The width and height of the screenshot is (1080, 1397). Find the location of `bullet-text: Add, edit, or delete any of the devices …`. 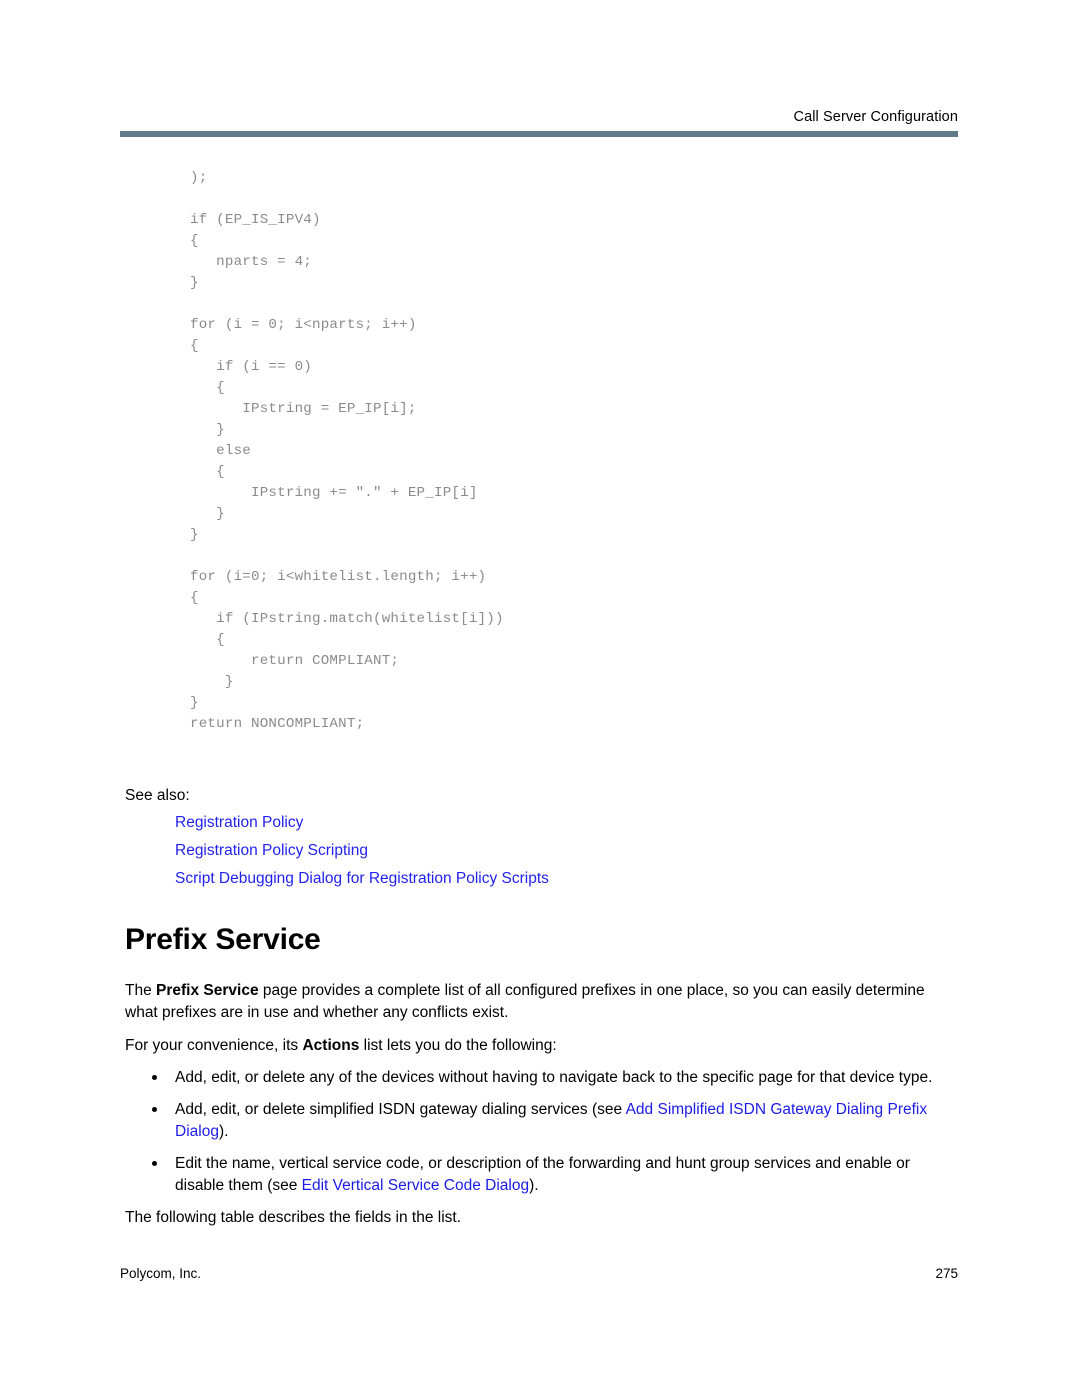

bullet-text: Add, edit, or delete any of the devices … is located at coordinates (554, 1077).